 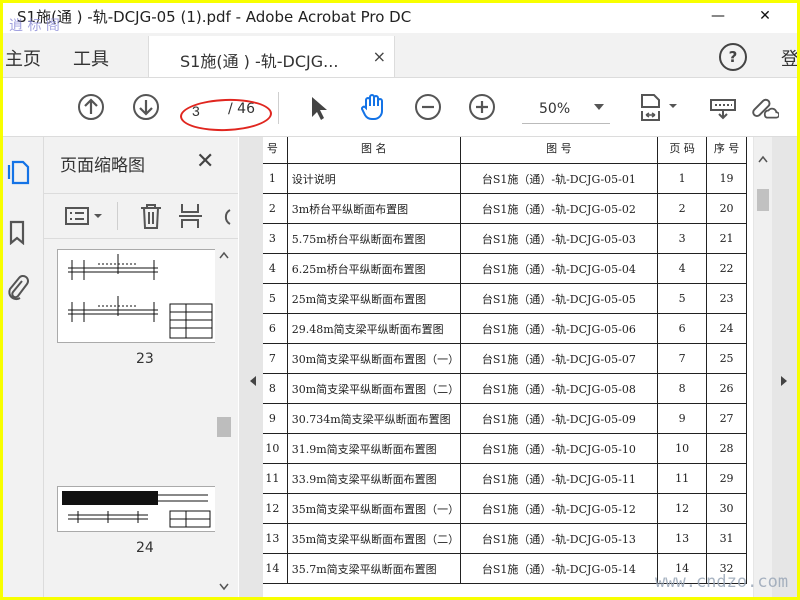 I want to click on close-window-button: ✕, so click(x=765, y=16).